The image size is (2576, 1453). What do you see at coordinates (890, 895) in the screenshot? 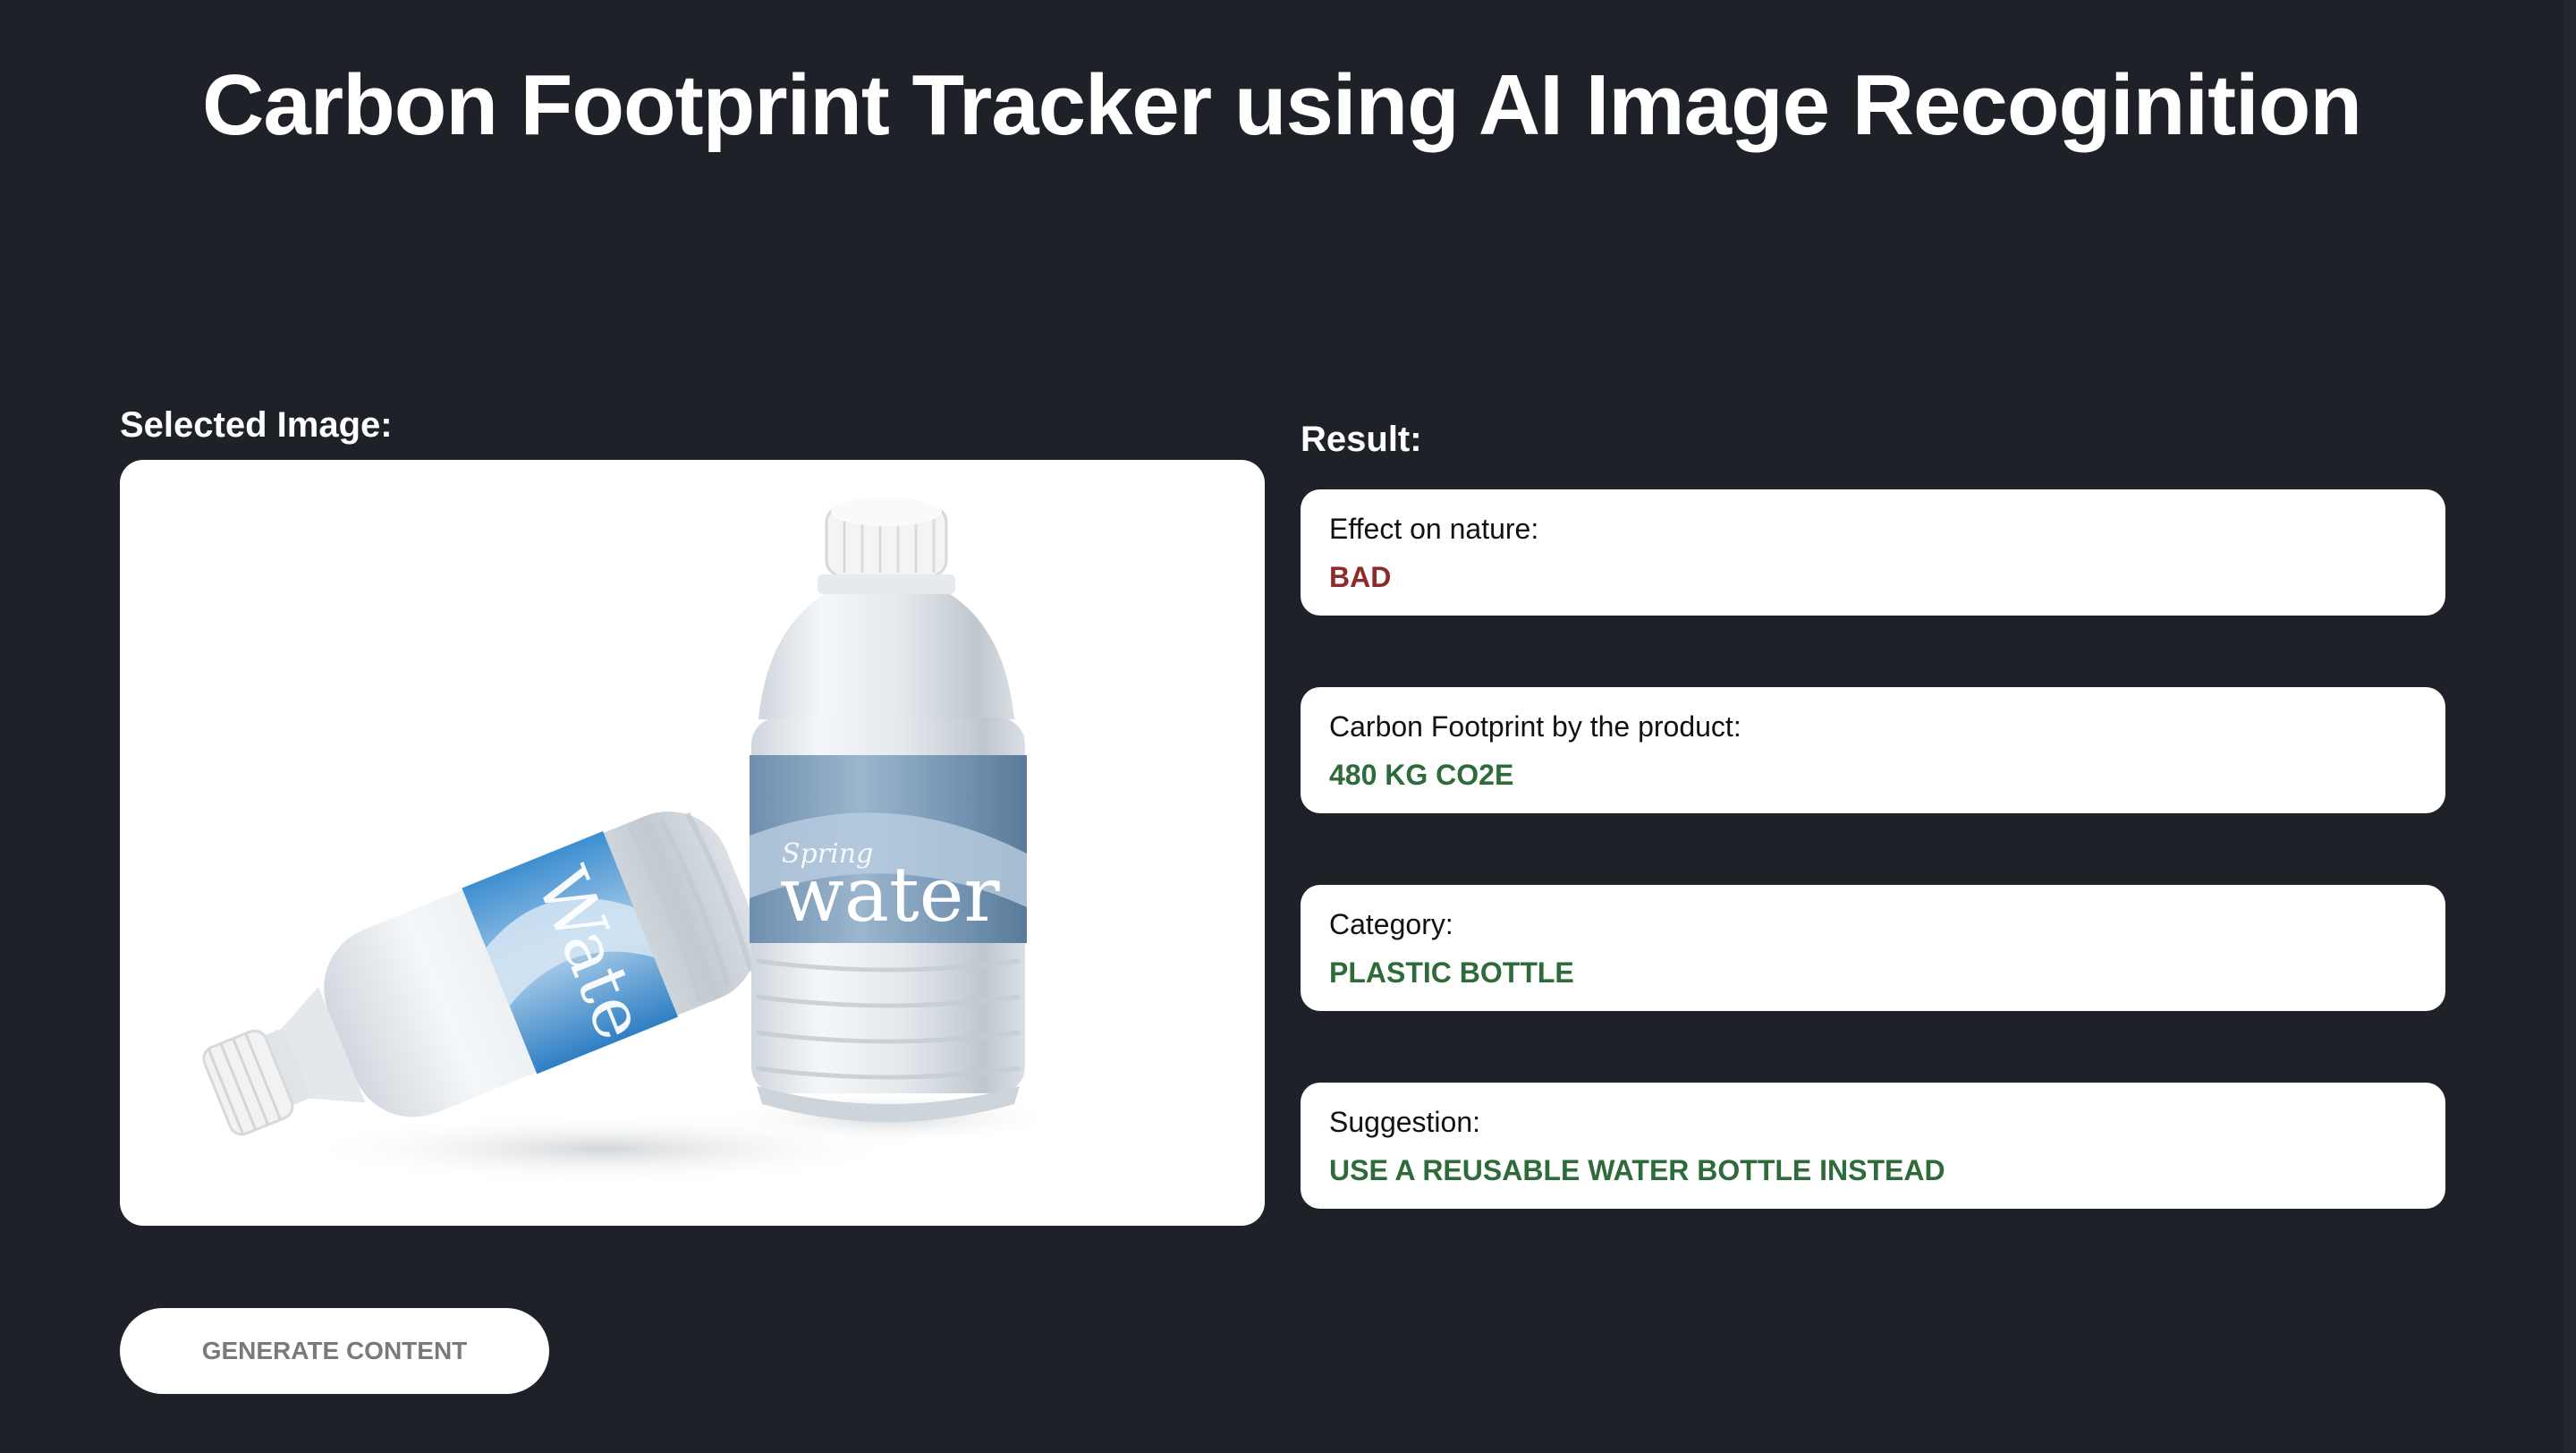
I see `svg-text: water` at bounding box center [890, 895].